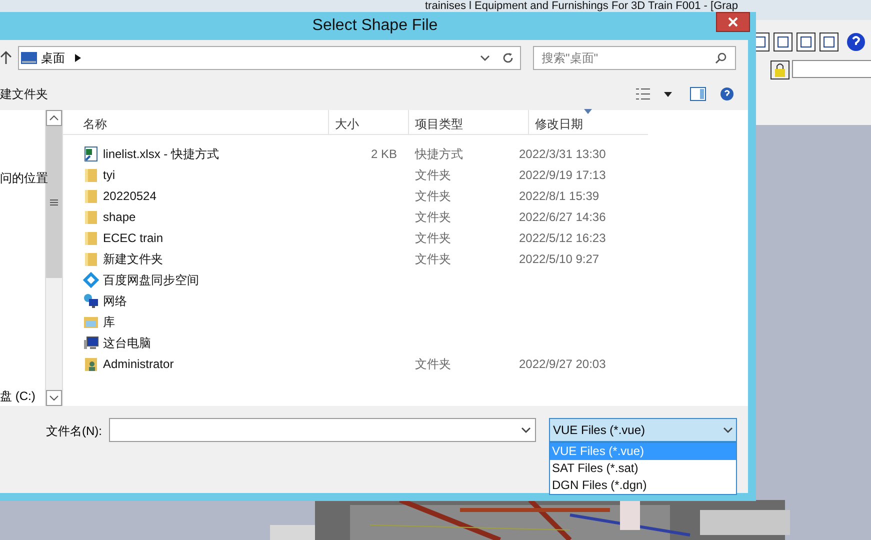 This screenshot has width=871, height=540. What do you see at coordinates (405, 342) in the screenshot?
I see `file-row: 这台电脑` at bounding box center [405, 342].